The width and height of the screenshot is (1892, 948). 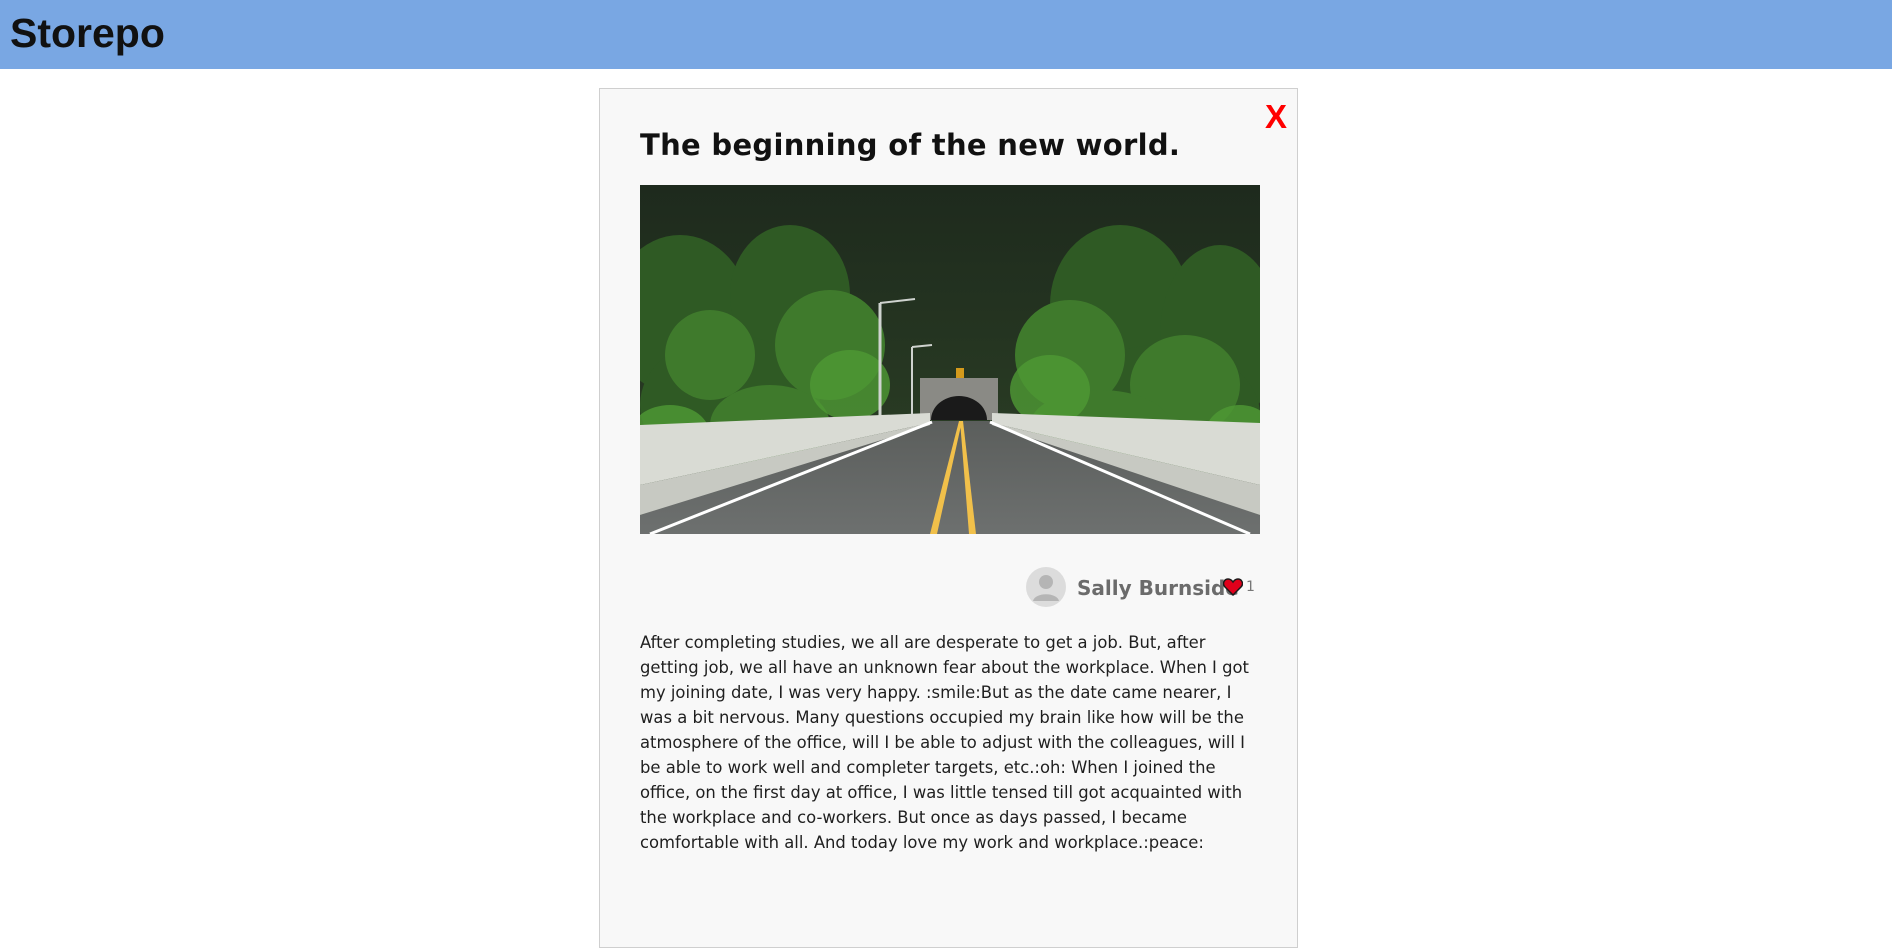 What do you see at coordinates (1233, 587) in the screenshot?
I see `heart-icon` at bounding box center [1233, 587].